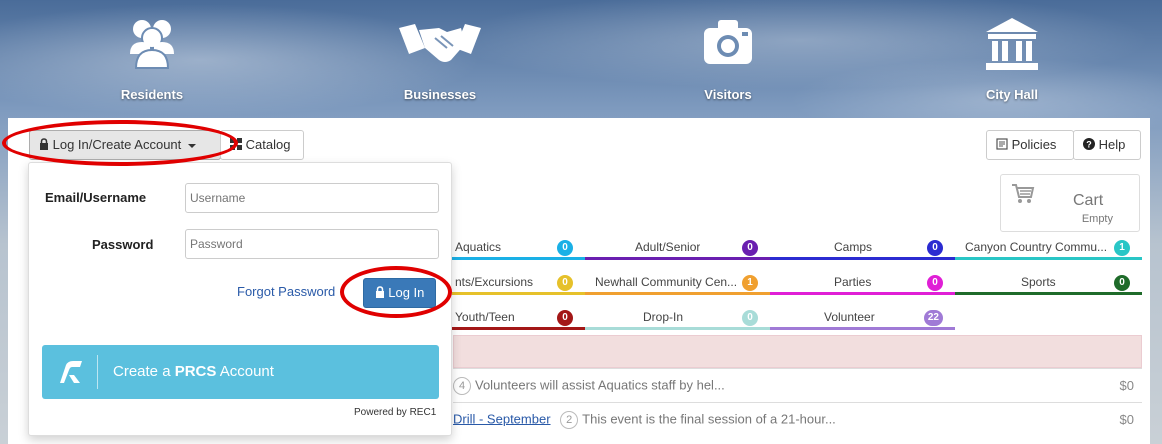 The width and height of the screenshot is (1162, 444). I want to click on row-session-count: 2, so click(569, 420).